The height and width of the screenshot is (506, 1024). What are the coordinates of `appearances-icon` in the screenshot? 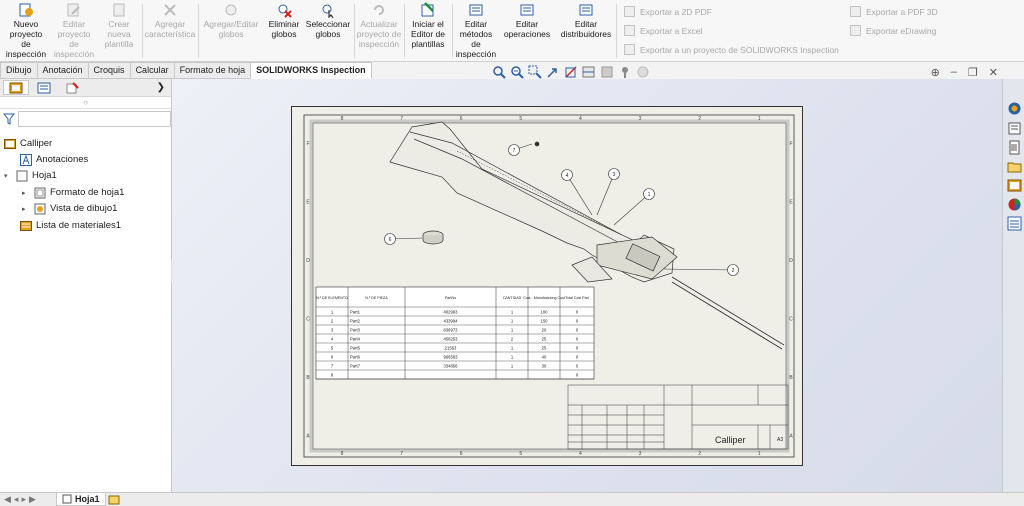 It's located at (1014, 185).